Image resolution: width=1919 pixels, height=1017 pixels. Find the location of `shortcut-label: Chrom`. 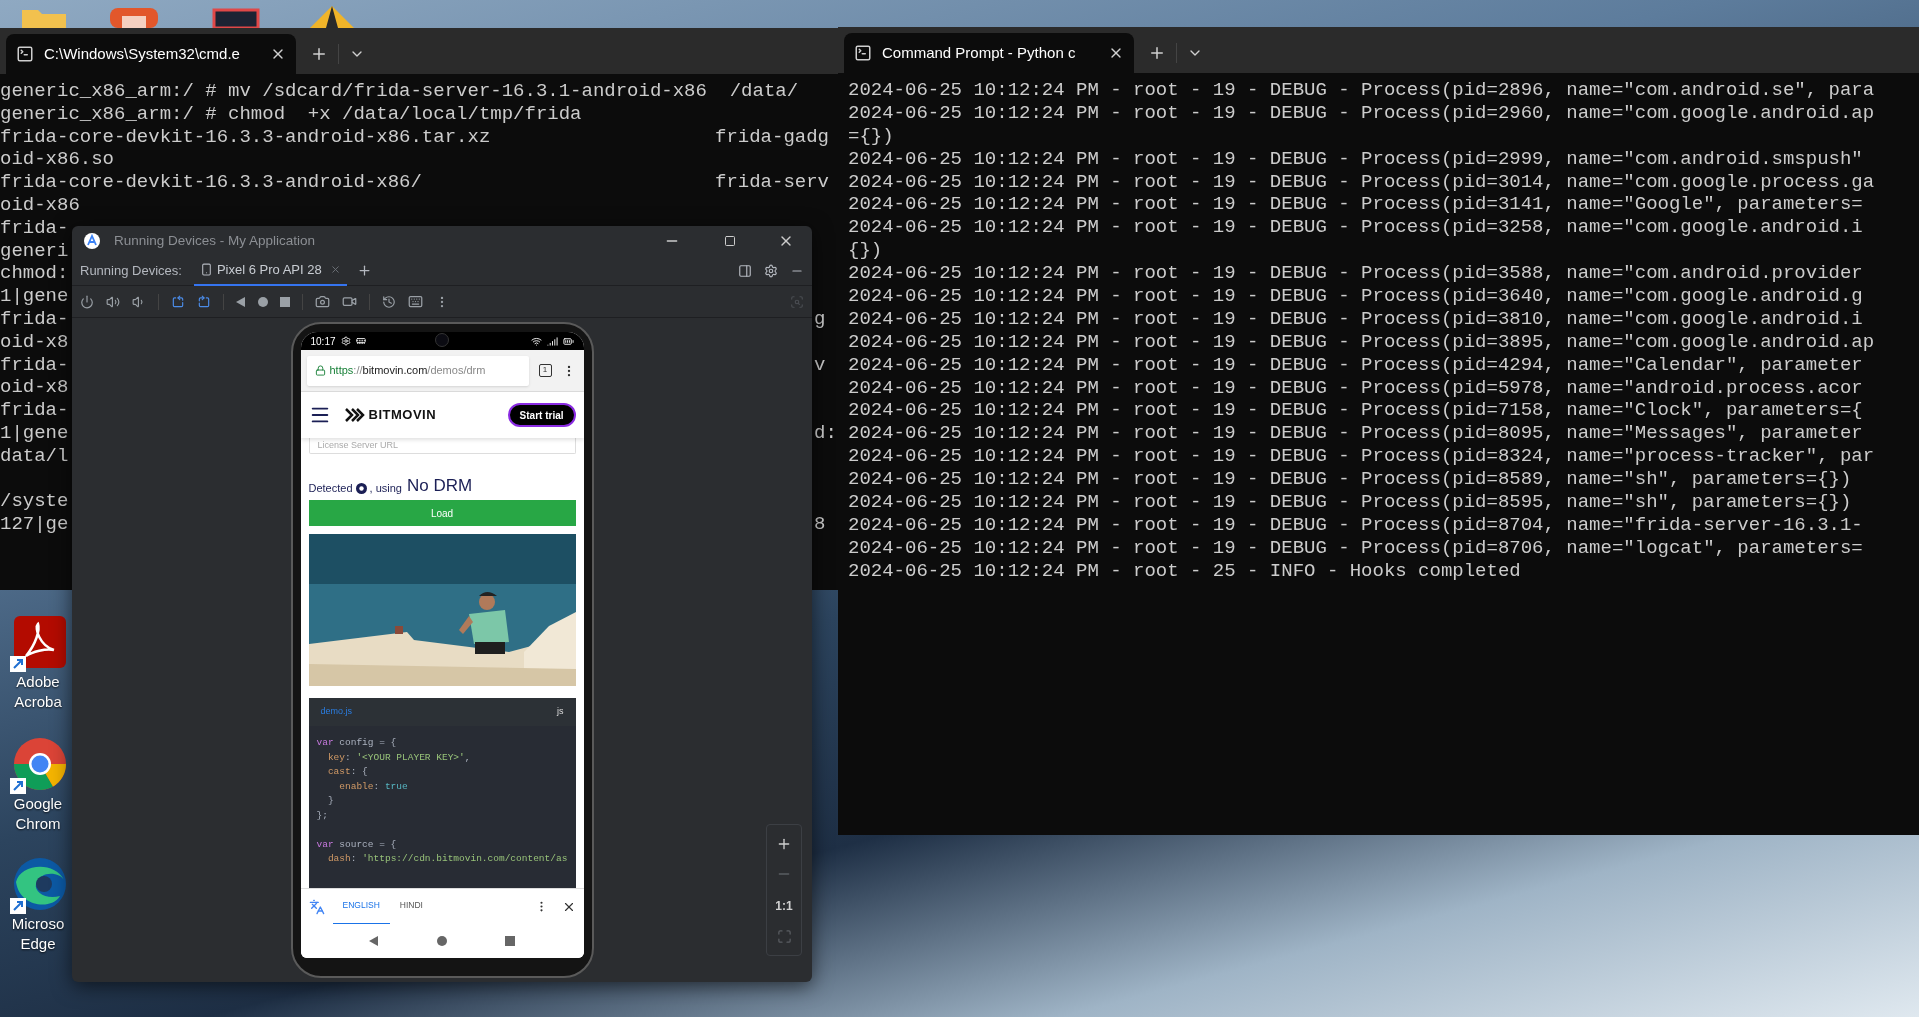

shortcut-label: Chrom is located at coordinates (38, 824).